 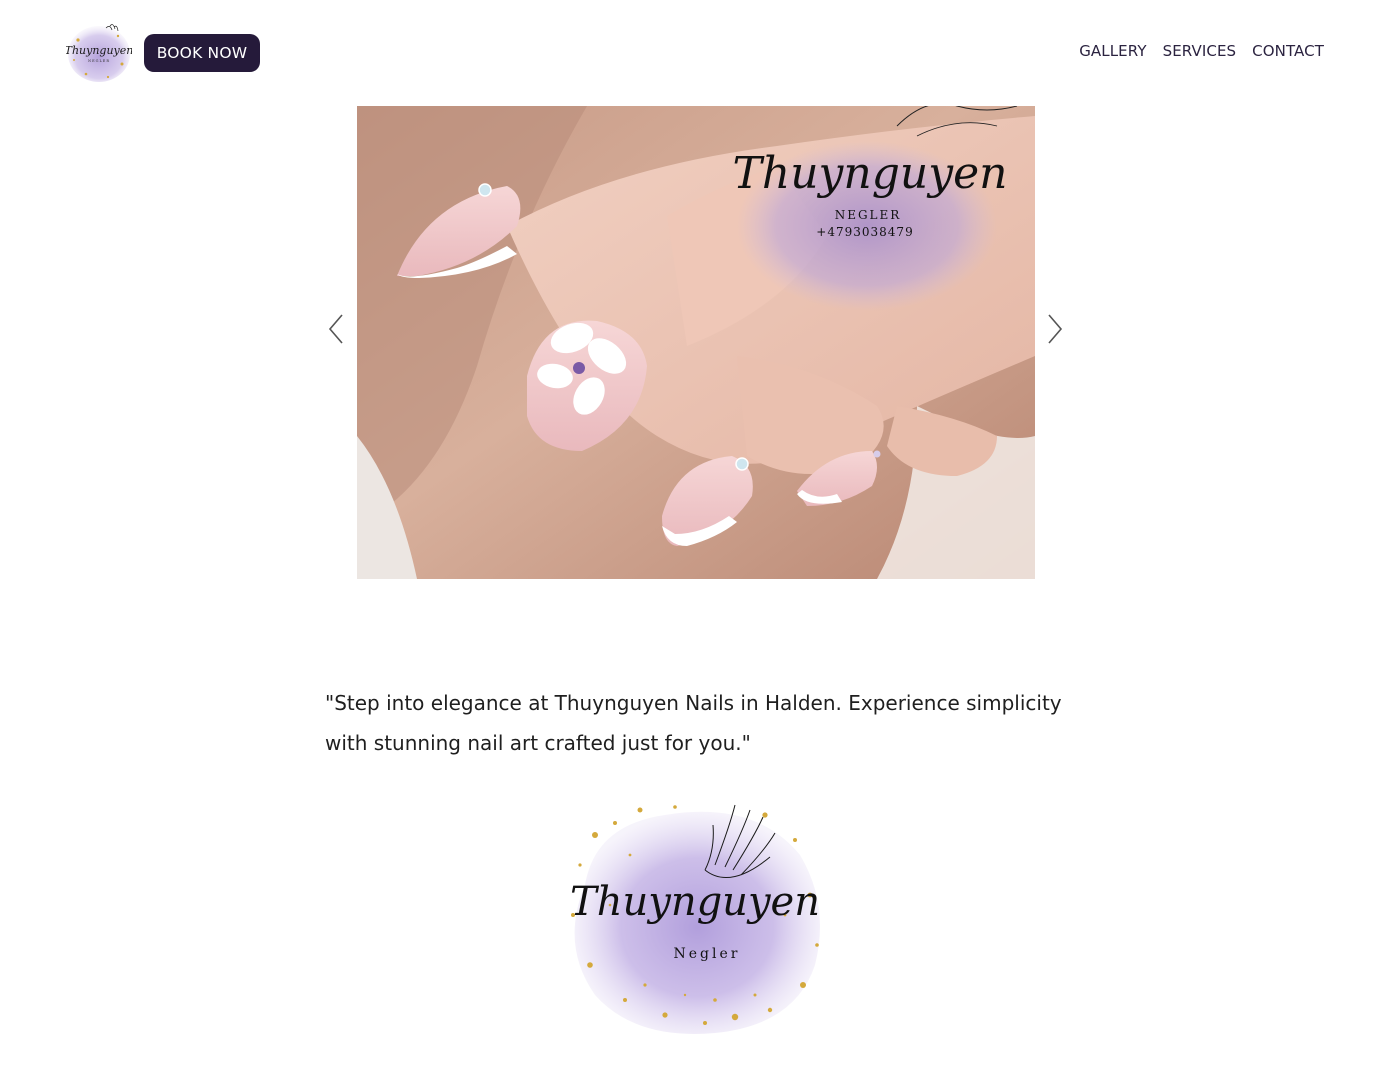 What do you see at coordinates (868, 215) in the screenshot?
I see `slideshow-watermark-sub: NEGLER` at bounding box center [868, 215].